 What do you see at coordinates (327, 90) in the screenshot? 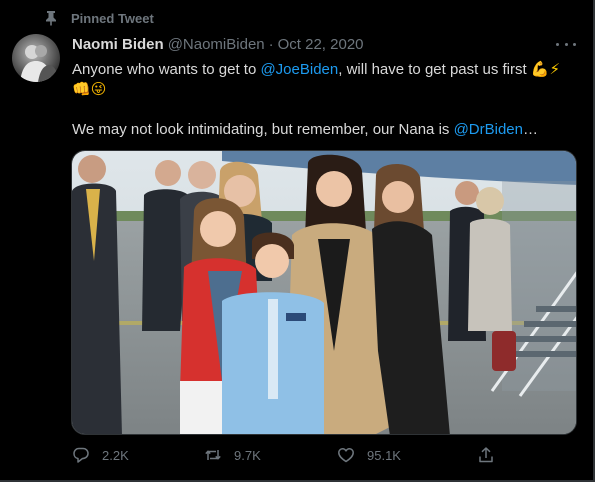
I see `tweet-line-2: 👊😜` at bounding box center [327, 90].